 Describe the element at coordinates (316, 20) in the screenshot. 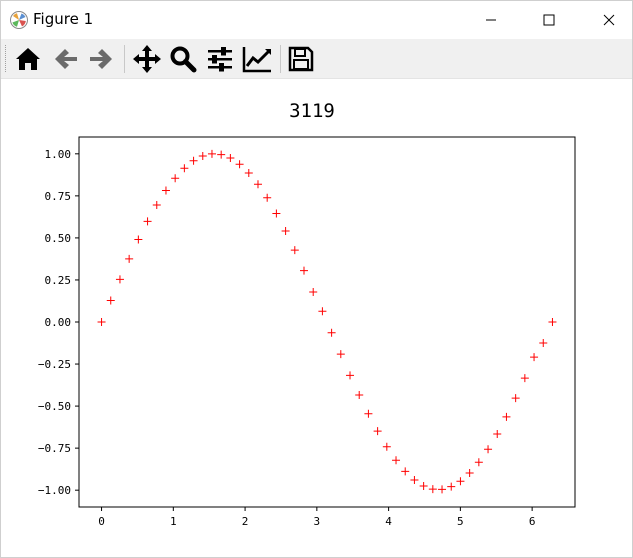

I see `title-bar: Figure 1` at that location.